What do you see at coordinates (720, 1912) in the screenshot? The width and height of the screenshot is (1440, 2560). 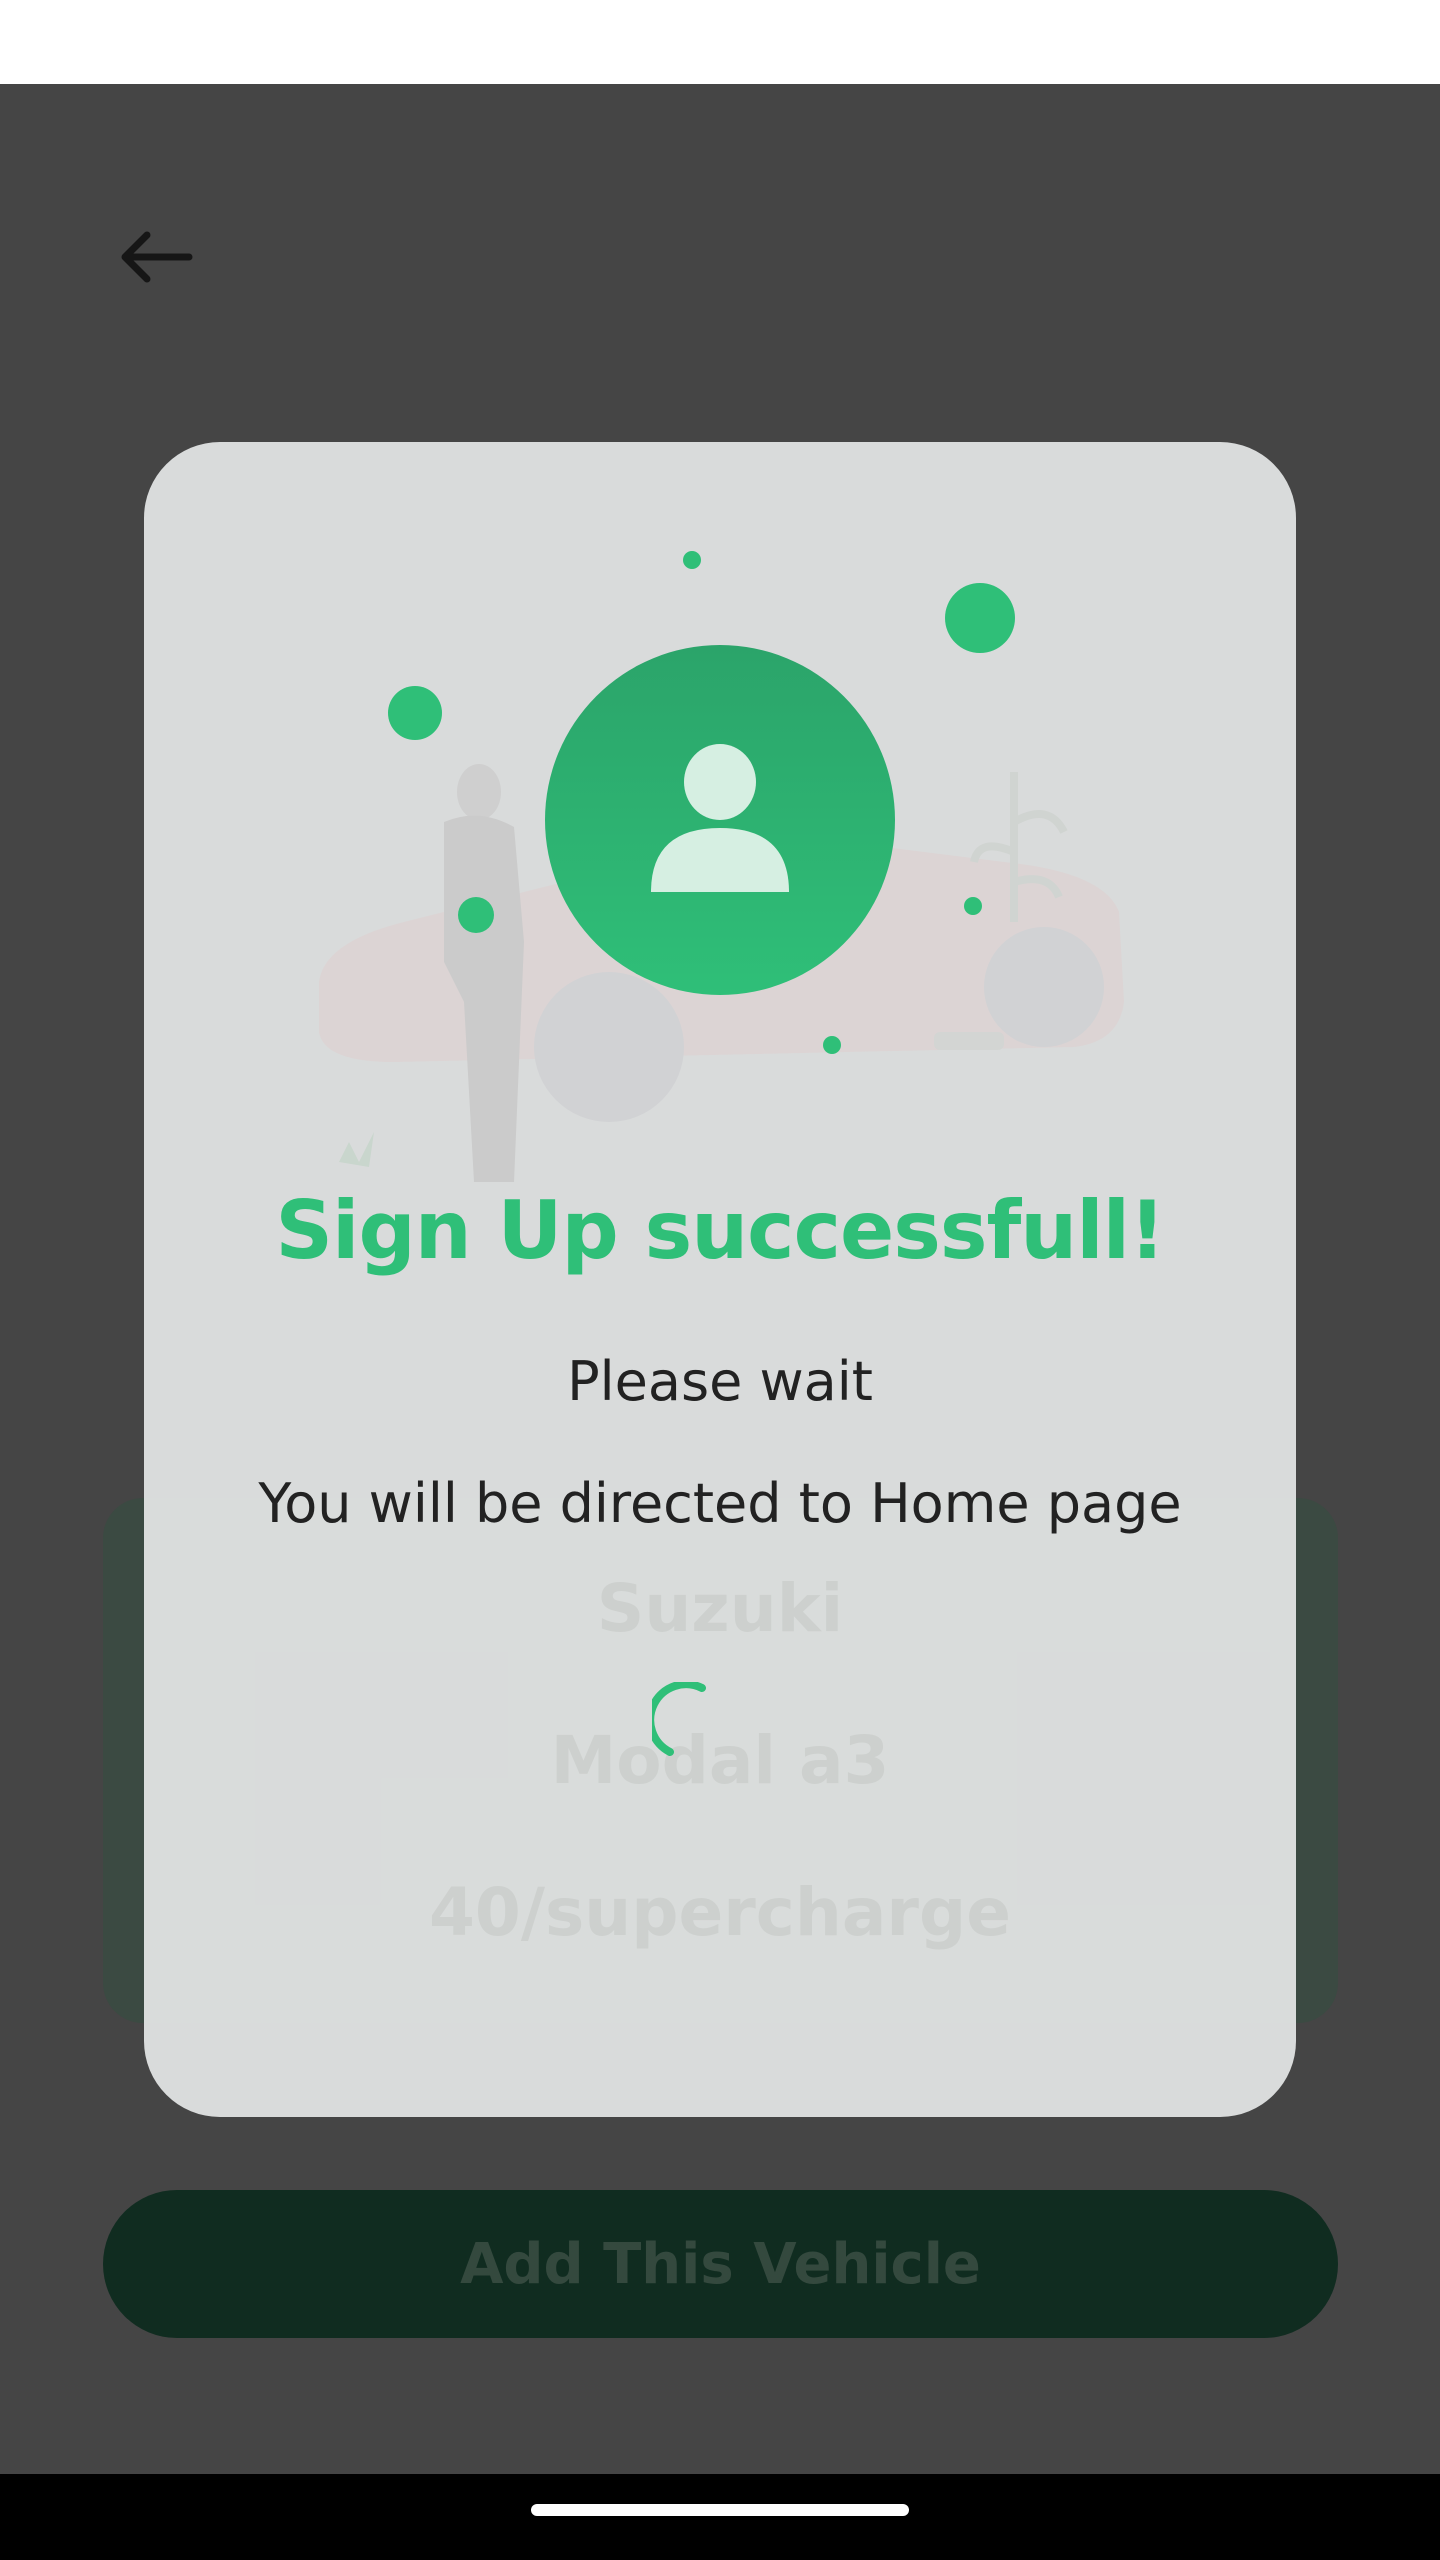 I see `vehicle-charger: 40/supercharge` at bounding box center [720, 1912].